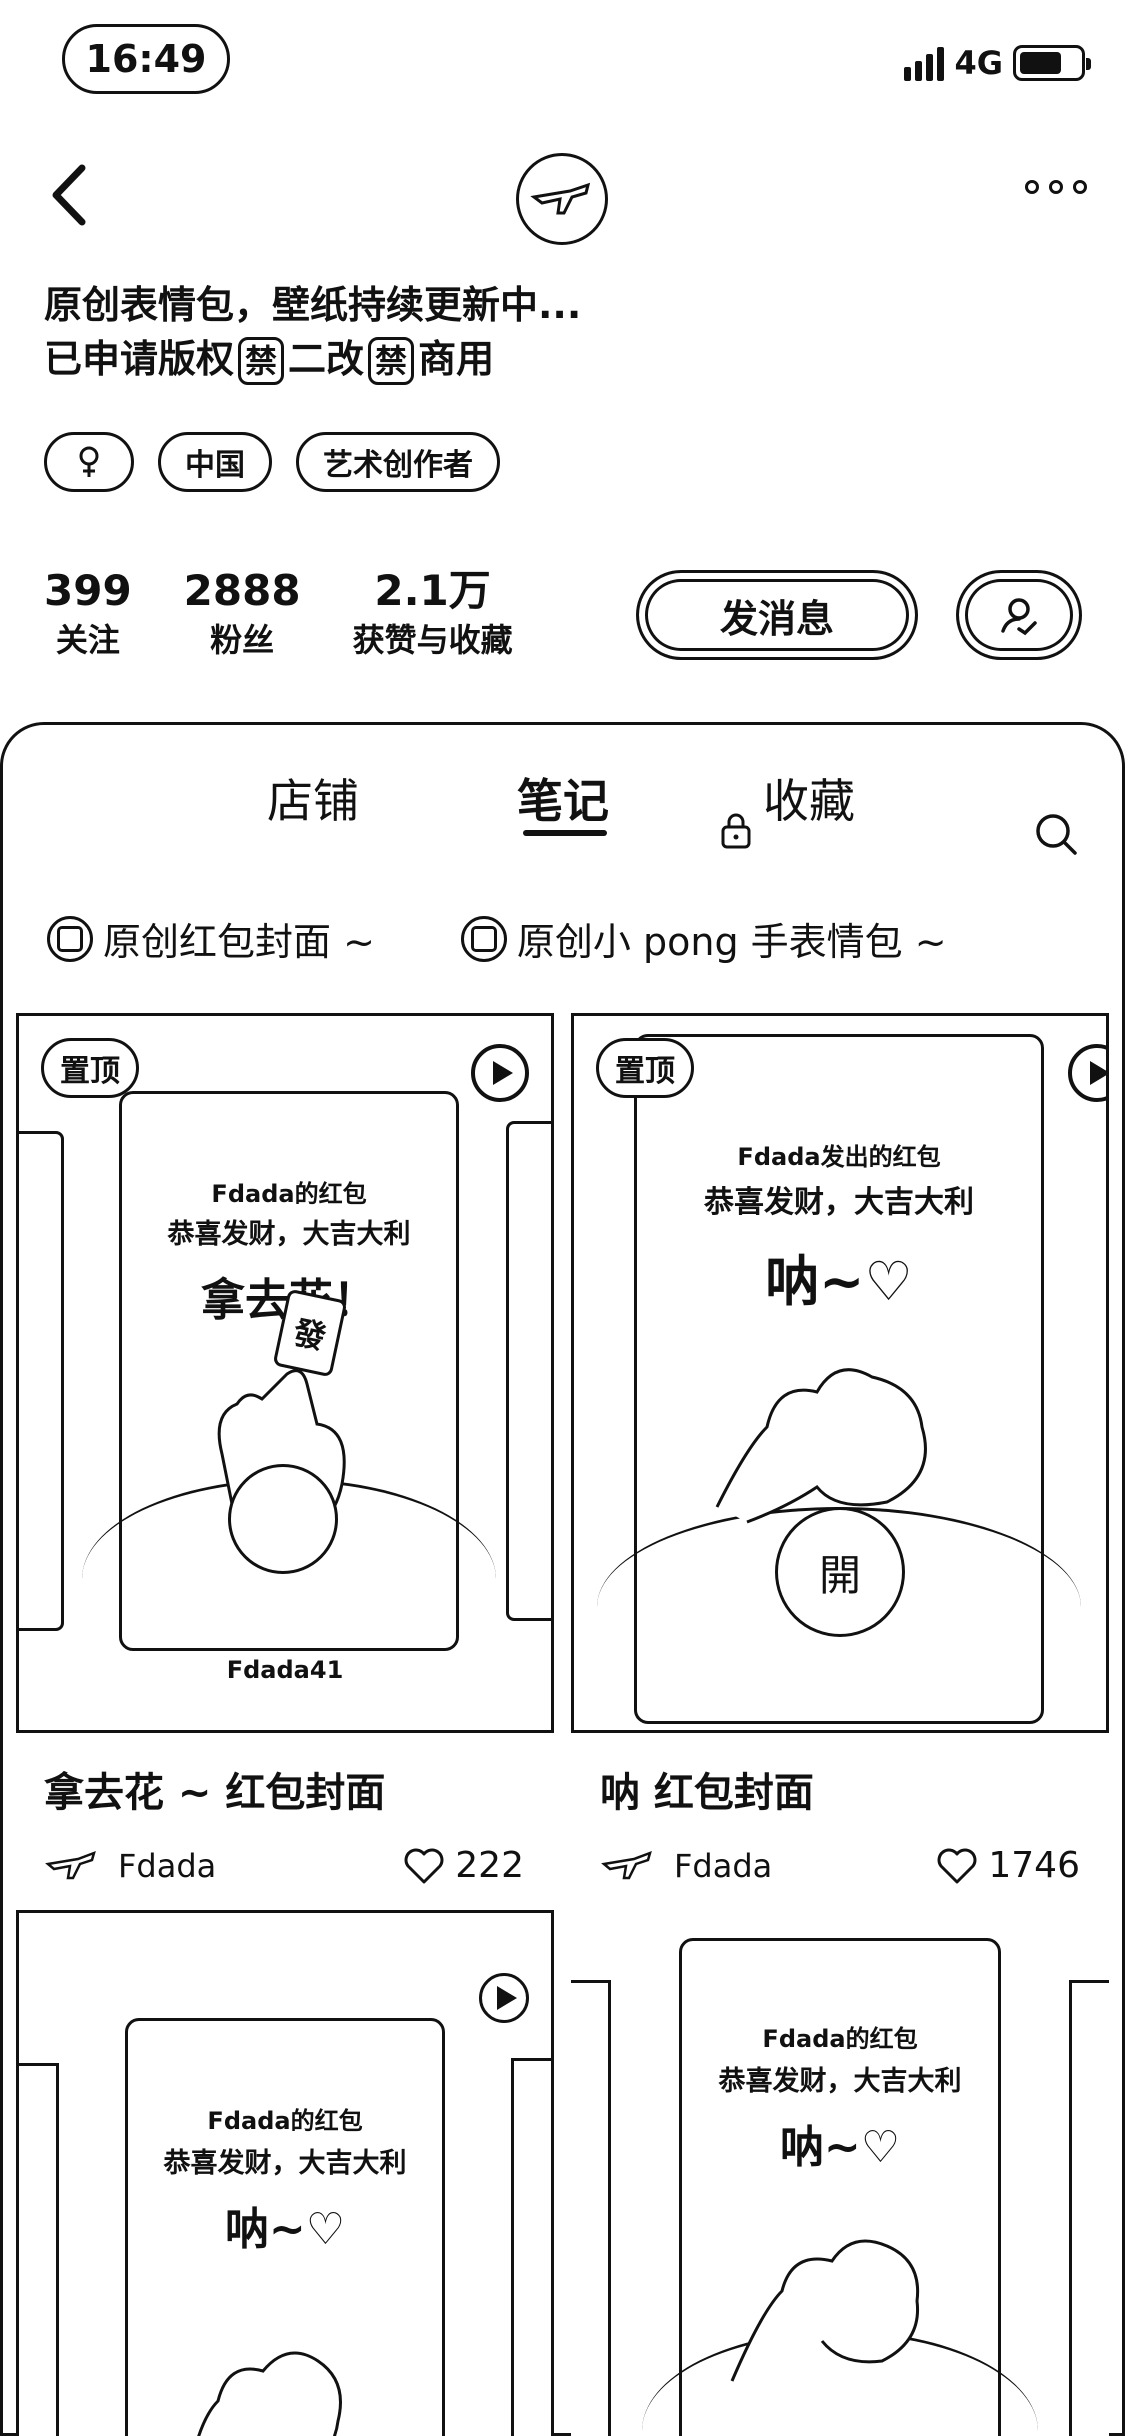 The height and width of the screenshot is (2436, 1125). I want to click on profile-bio: 原创表情包，壁纸持续更新中... 已申请版权禁二改禁商用, so click(312, 332).